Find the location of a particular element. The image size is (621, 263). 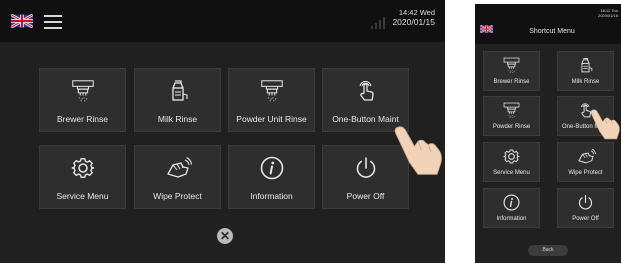

power-off-button: Power Off is located at coordinates (585, 208).